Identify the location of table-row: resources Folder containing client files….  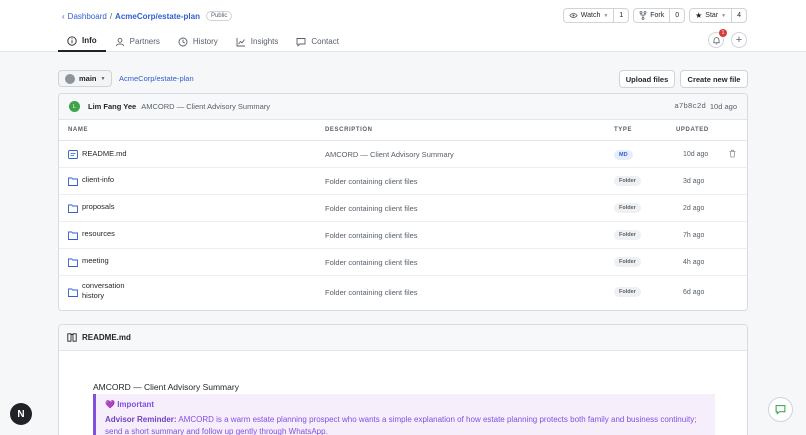
(403, 235).